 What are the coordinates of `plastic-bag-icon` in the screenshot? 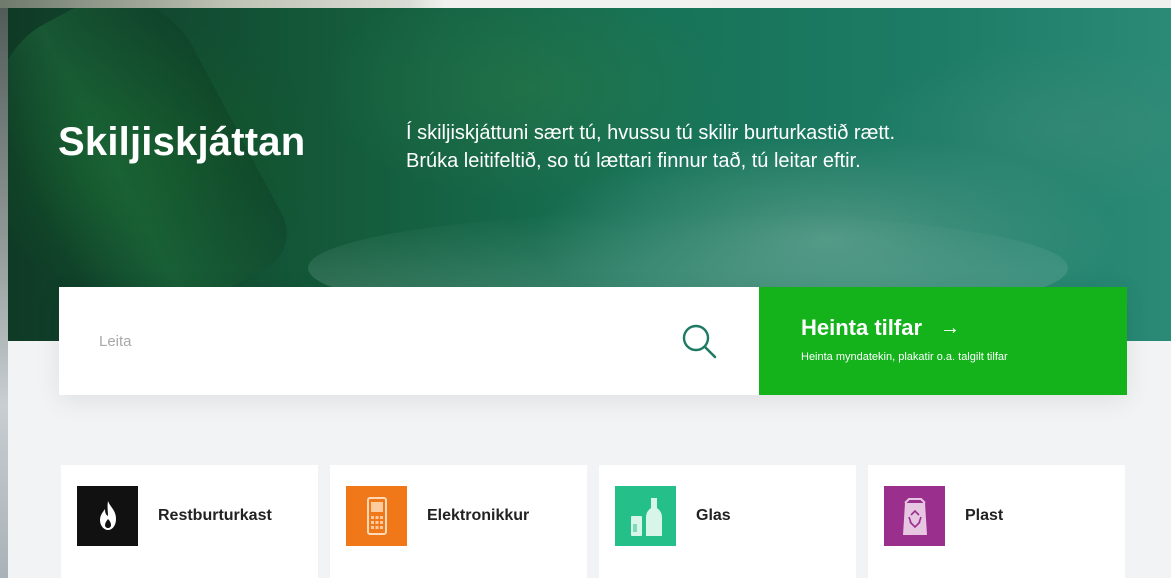 It's located at (914, 515).